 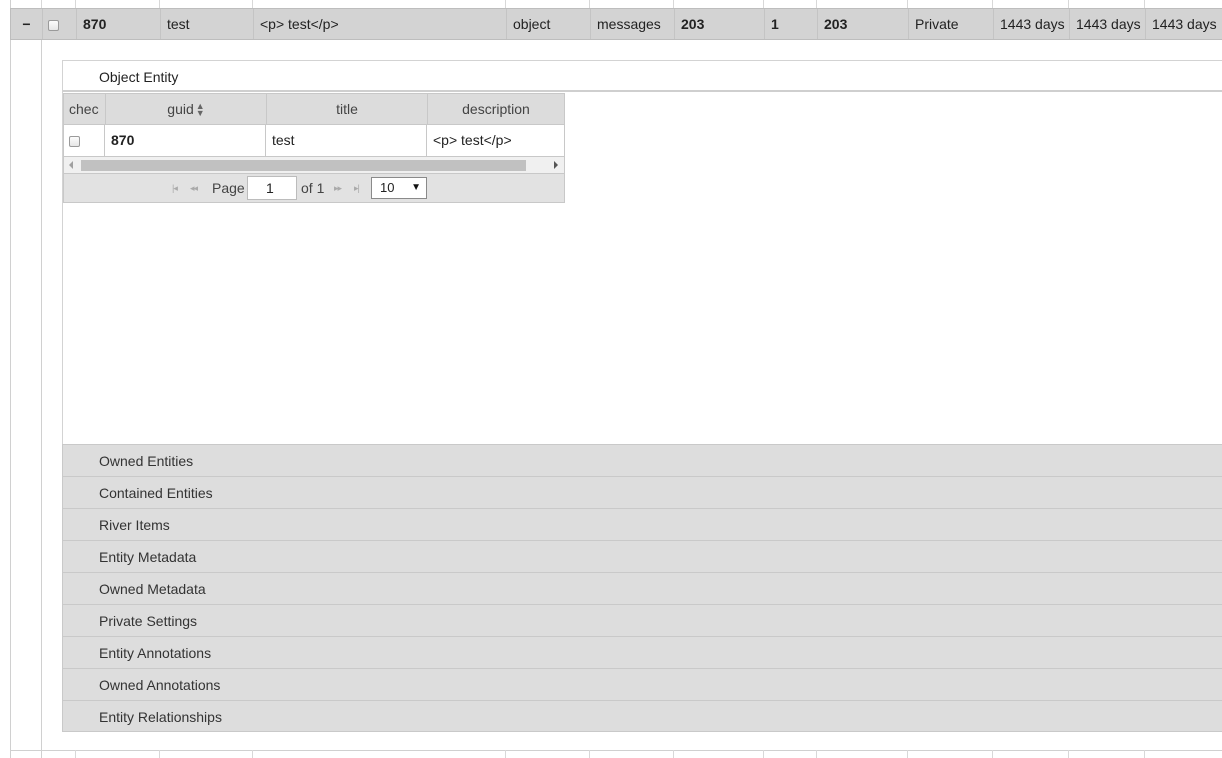 I want to click on section-label: Entity Annotations, so click(x=155, y=653).